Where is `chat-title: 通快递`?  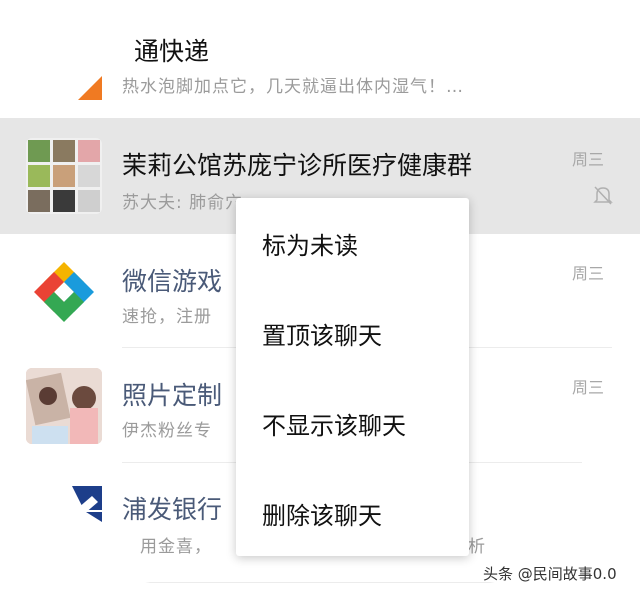
chat-title: 通快递 is located at coordinates (172, 51).